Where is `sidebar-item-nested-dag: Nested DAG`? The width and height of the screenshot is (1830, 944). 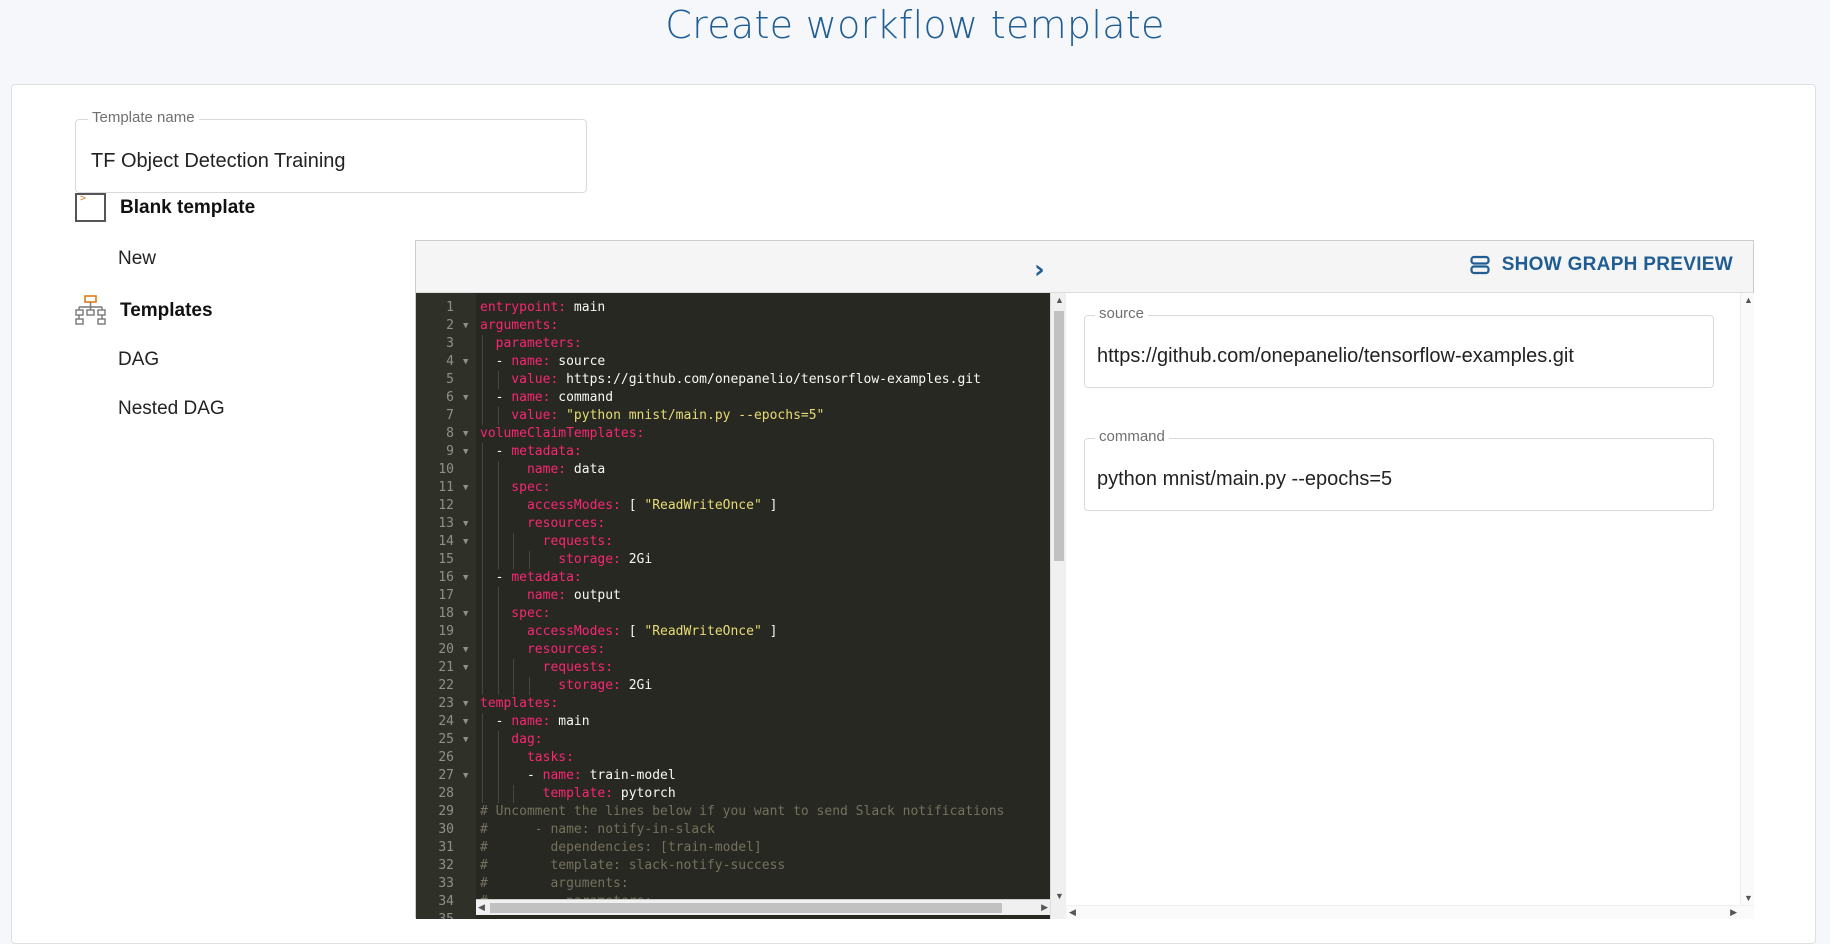
sidebar-item-nested-dag: Nested DAG is located at coordinates (171, 409).